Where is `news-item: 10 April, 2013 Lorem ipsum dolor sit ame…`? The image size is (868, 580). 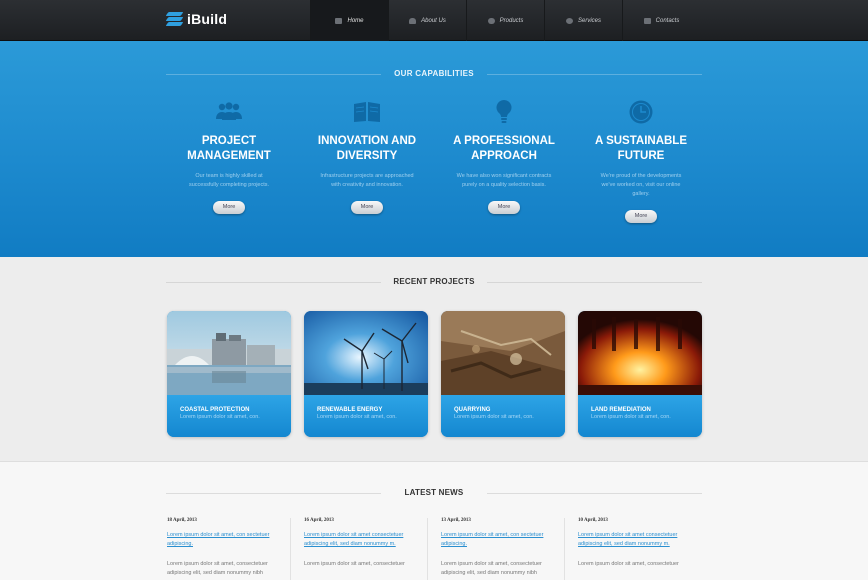
news-item: 10 April, 2013 Lorem ipsum dolor sit ame… is located at coordinates (640, 543).